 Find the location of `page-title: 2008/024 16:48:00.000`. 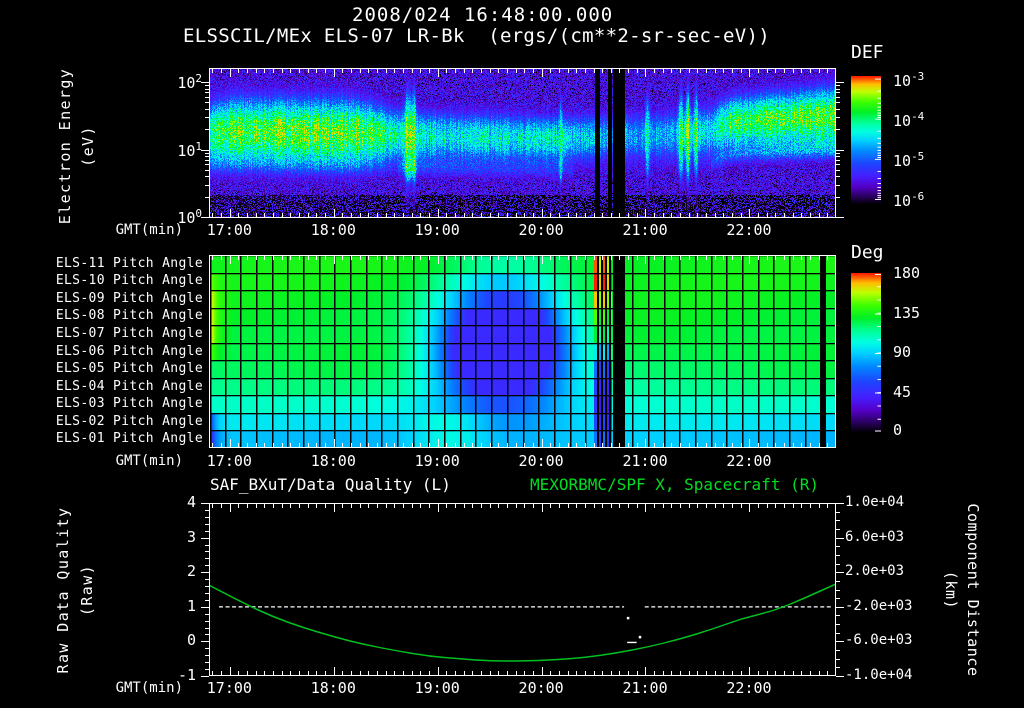

page-title: 2008/024 16:48:00.000 is located at coordinates (483, 15).